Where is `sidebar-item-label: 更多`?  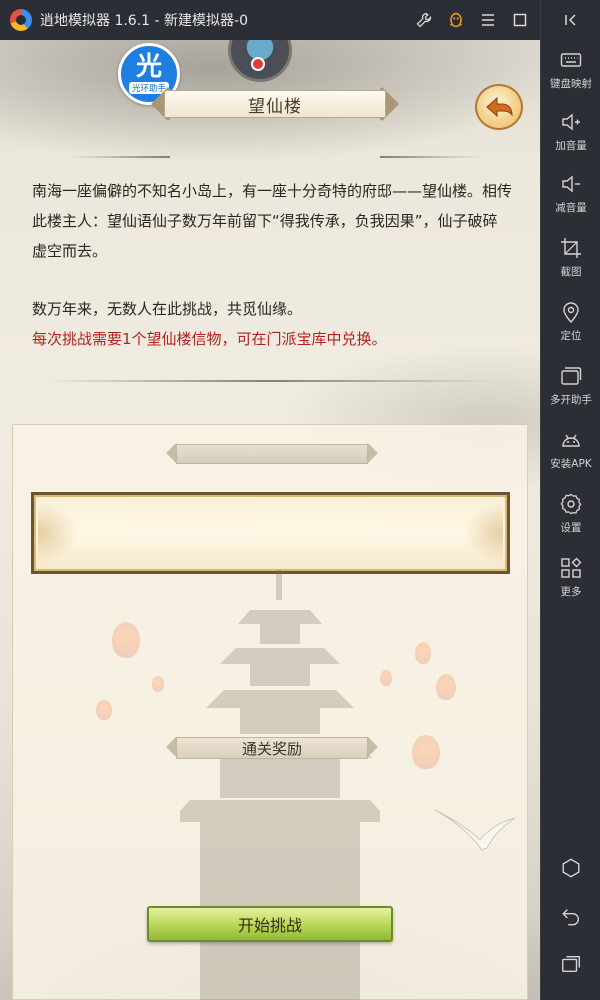
sidebar-item-label: 更多 is located at coordinates (571, 592).